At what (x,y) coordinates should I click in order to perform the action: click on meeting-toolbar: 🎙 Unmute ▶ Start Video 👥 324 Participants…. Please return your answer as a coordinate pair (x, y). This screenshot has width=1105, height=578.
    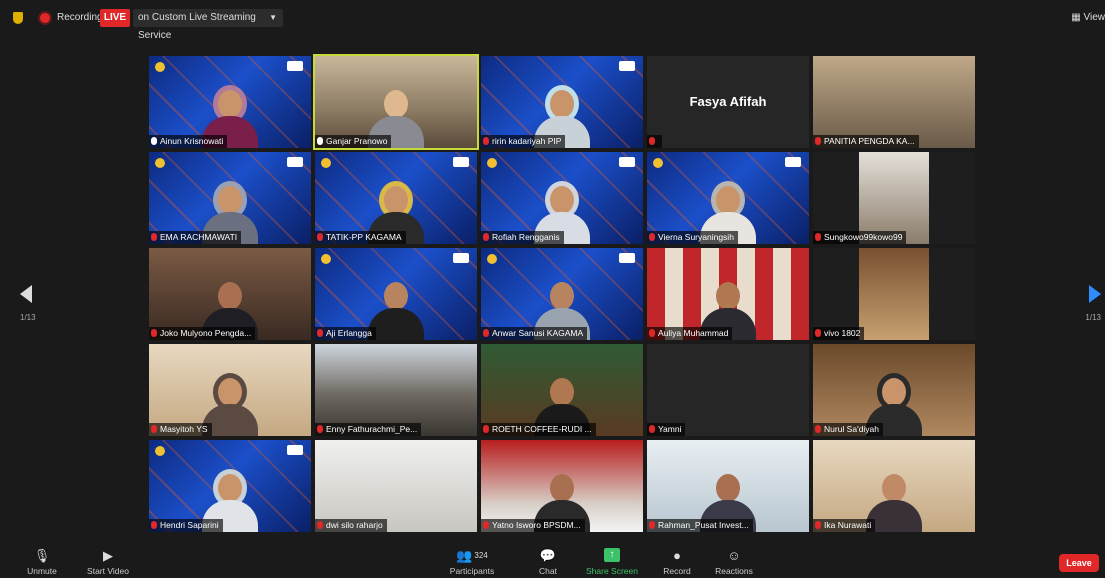
    Looking at the image, I should click on (552, 561).